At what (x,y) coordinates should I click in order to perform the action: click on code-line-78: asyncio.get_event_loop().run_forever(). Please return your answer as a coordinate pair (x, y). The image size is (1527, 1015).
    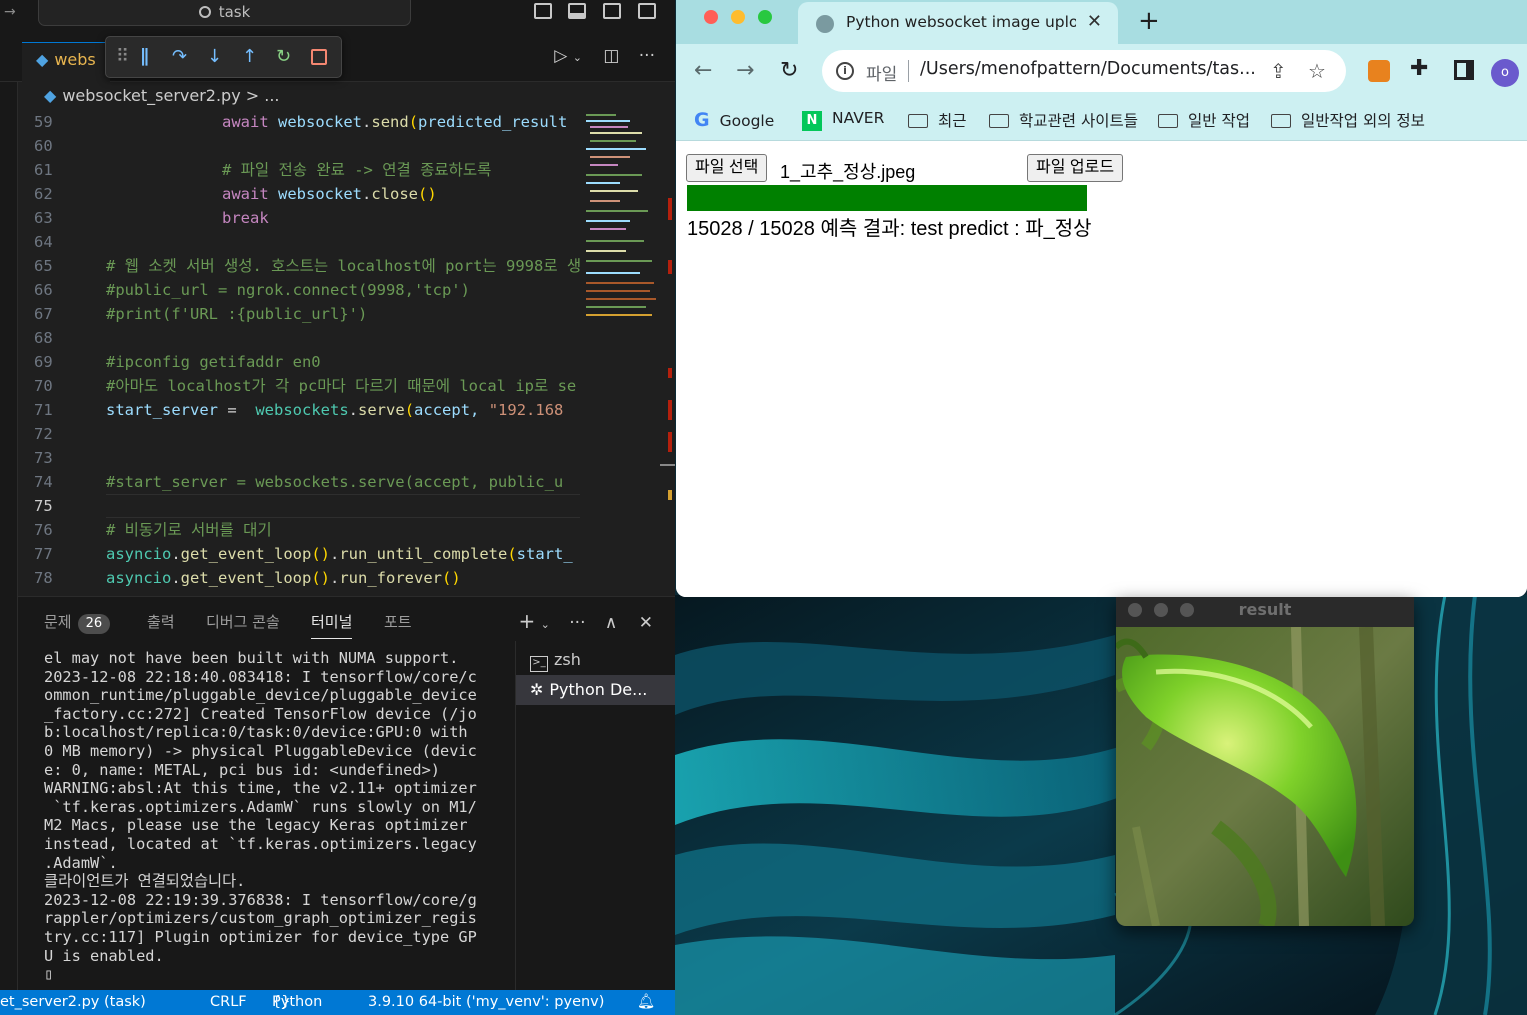
    Looking at the image, I should click on (283, 578).